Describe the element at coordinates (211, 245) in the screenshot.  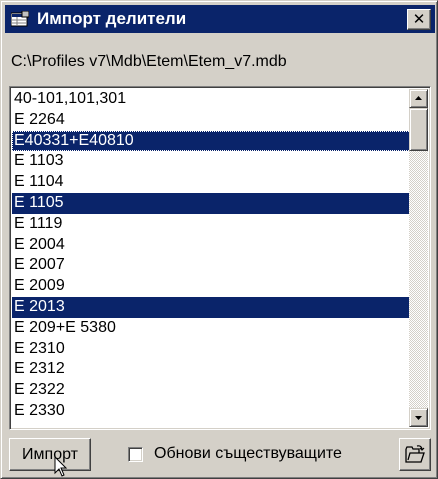
I see `list-item: E 2004` at that location.